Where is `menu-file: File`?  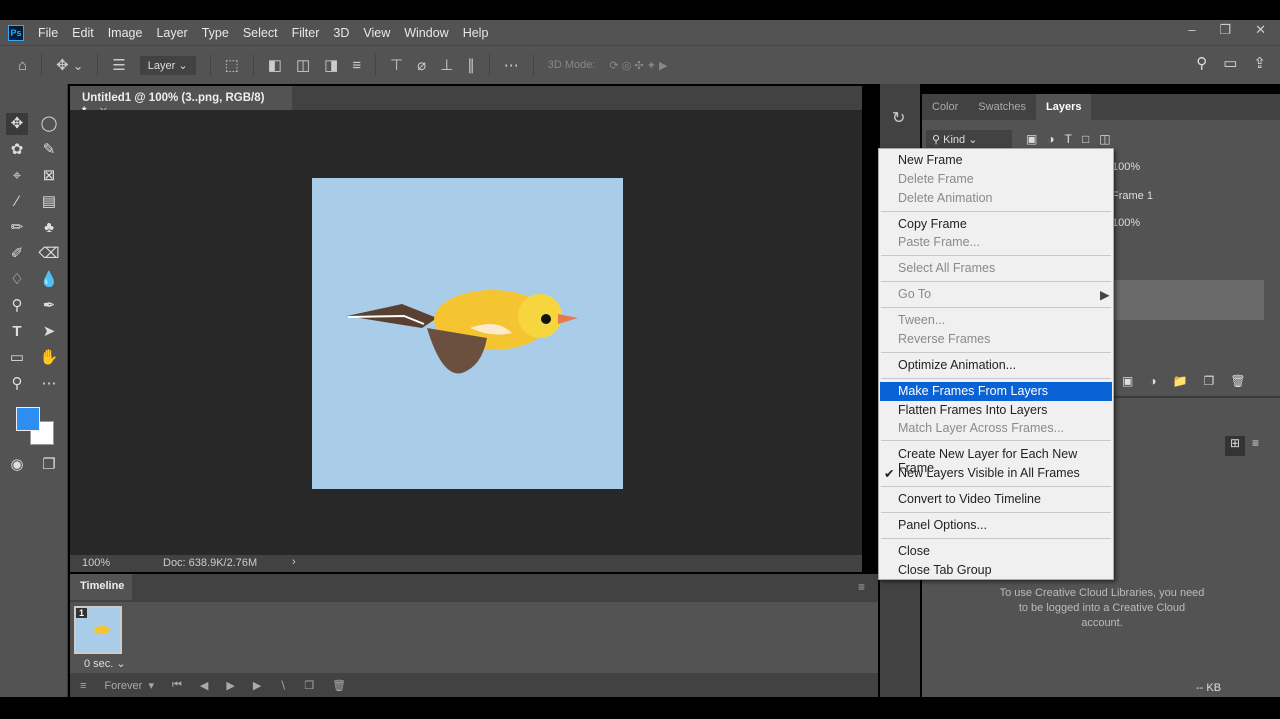
menu-file: File is located at coordinates (48, 33).